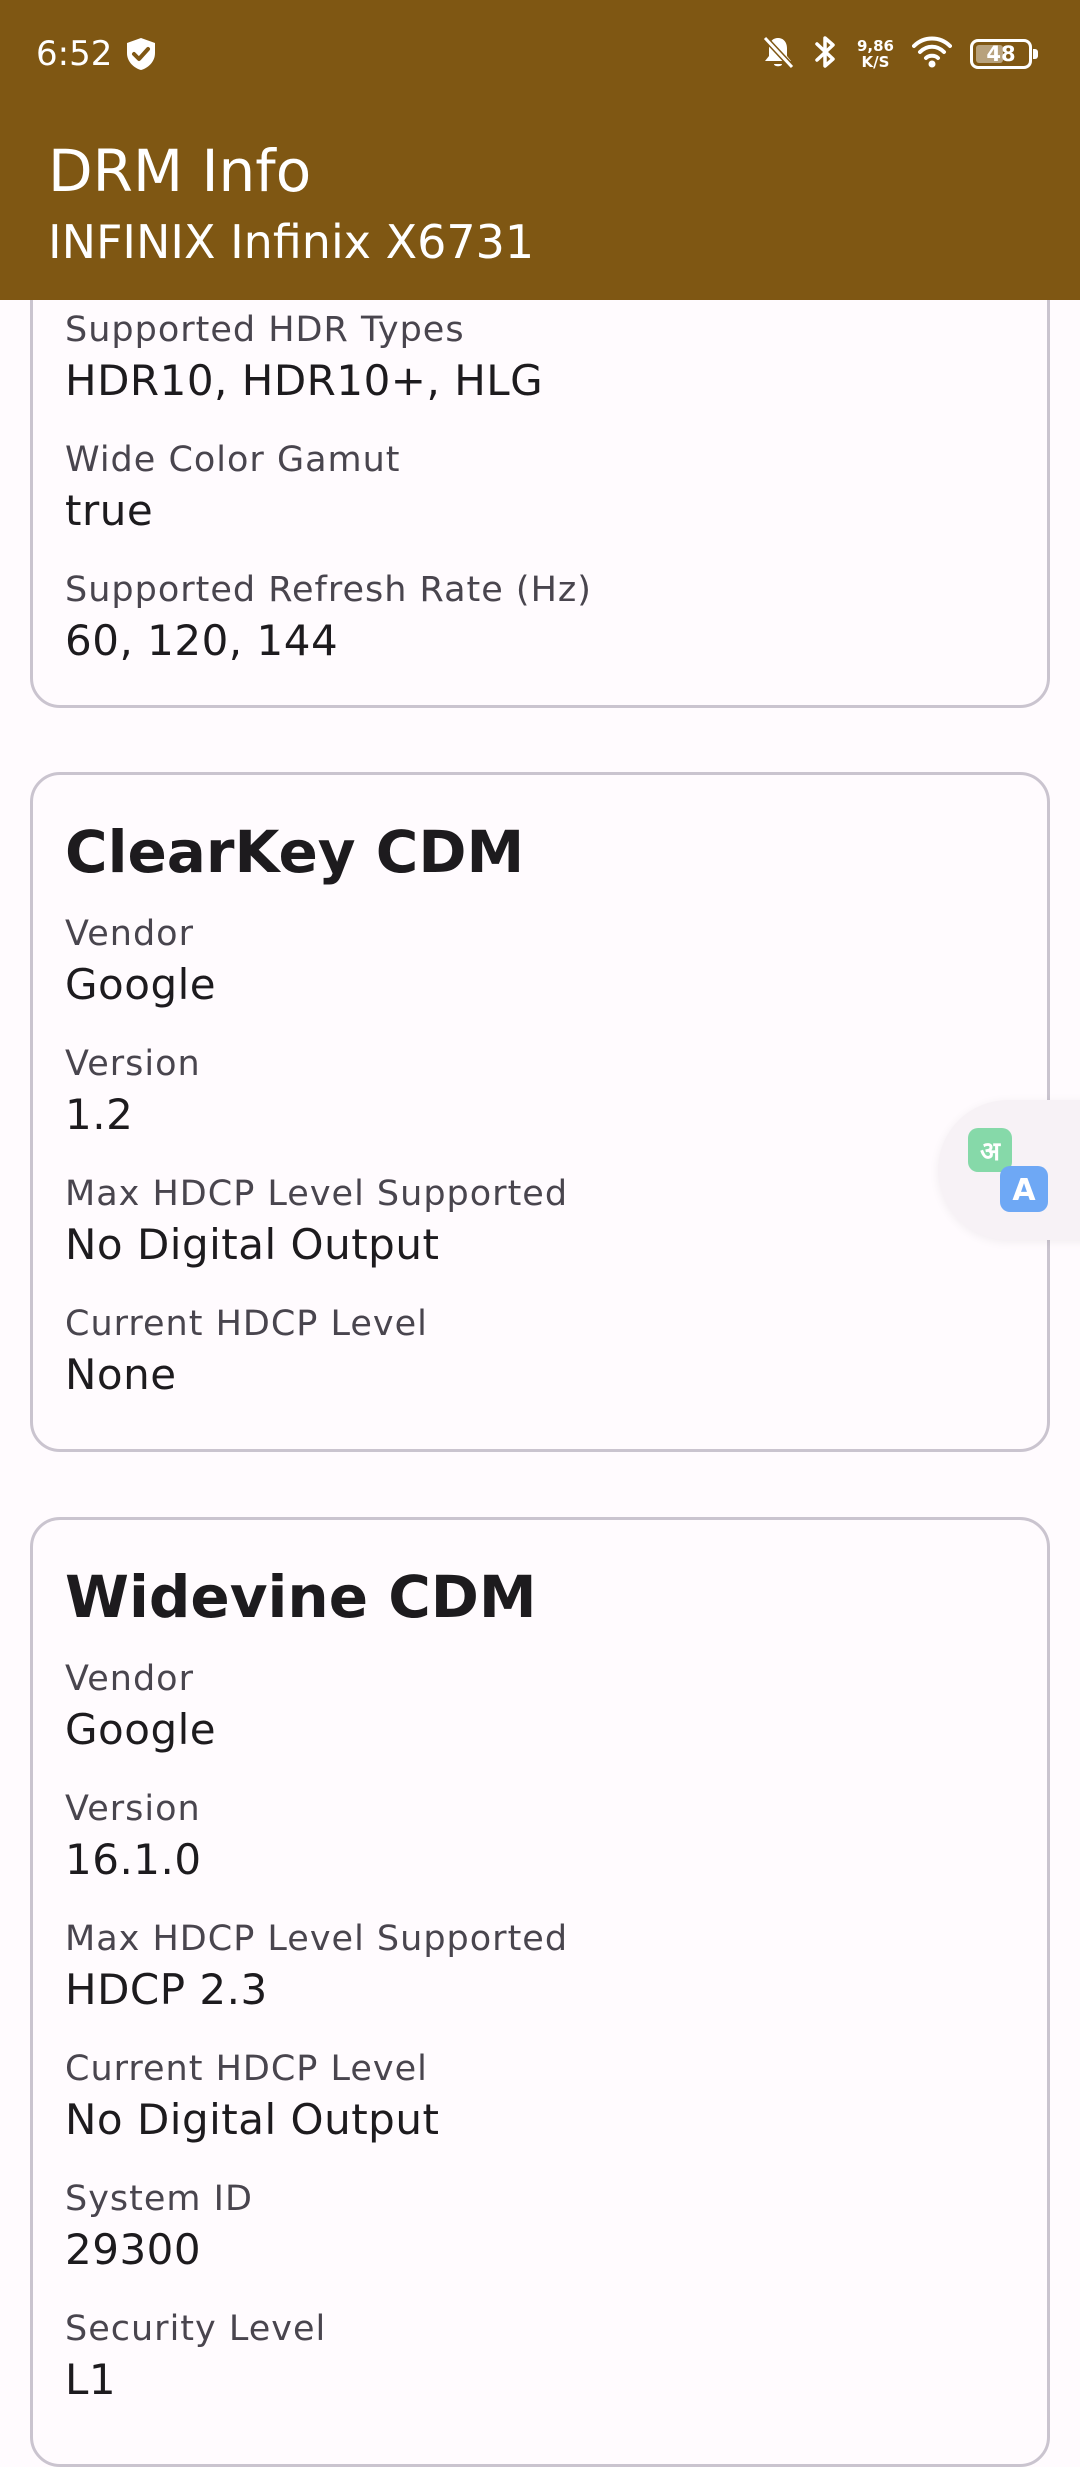  Describe the element at coordinates (159, 2199) in the screenshot. I see `field-label: System ID` at that location.